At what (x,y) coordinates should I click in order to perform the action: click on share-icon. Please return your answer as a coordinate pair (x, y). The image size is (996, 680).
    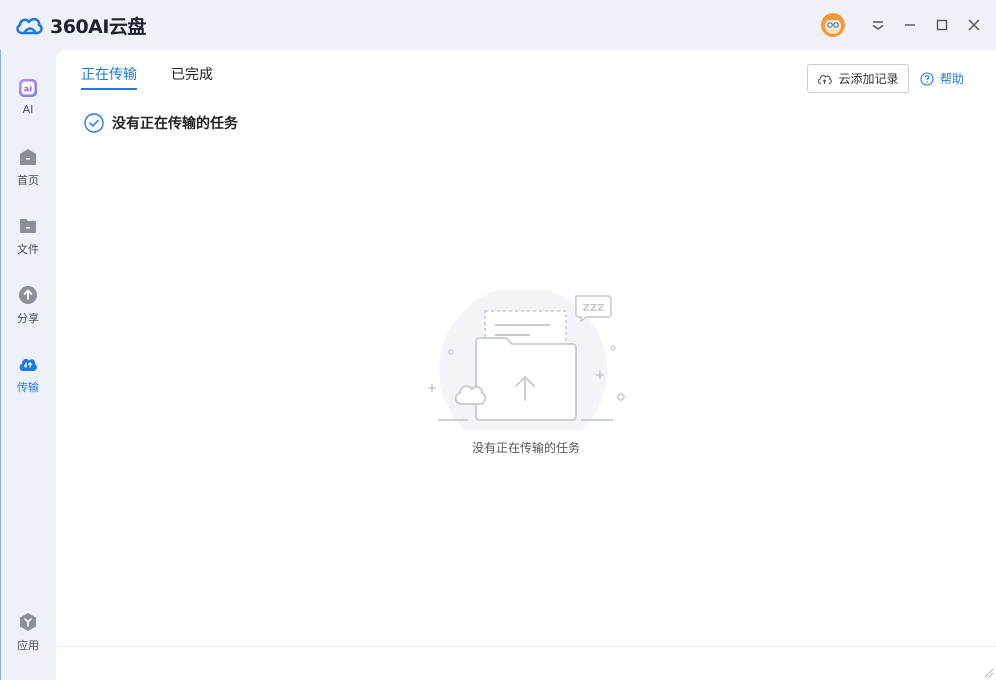
    Looking at the image, I should click on (28, 295).